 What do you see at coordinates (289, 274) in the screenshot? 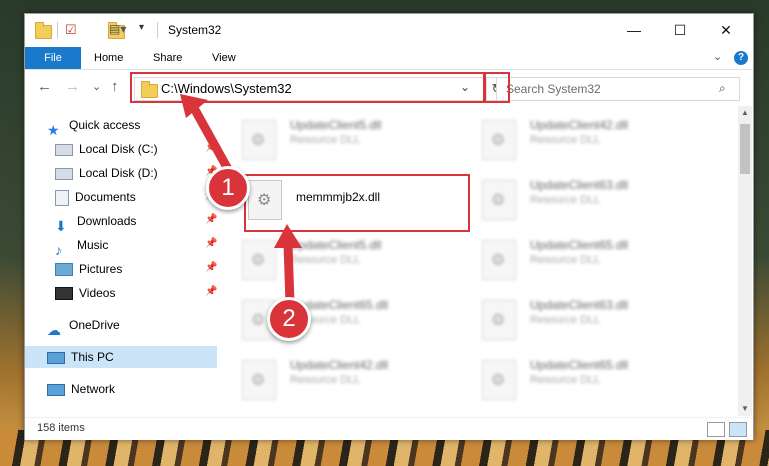
I see `arrow-2-shaft` at bounding box center [289, 274].